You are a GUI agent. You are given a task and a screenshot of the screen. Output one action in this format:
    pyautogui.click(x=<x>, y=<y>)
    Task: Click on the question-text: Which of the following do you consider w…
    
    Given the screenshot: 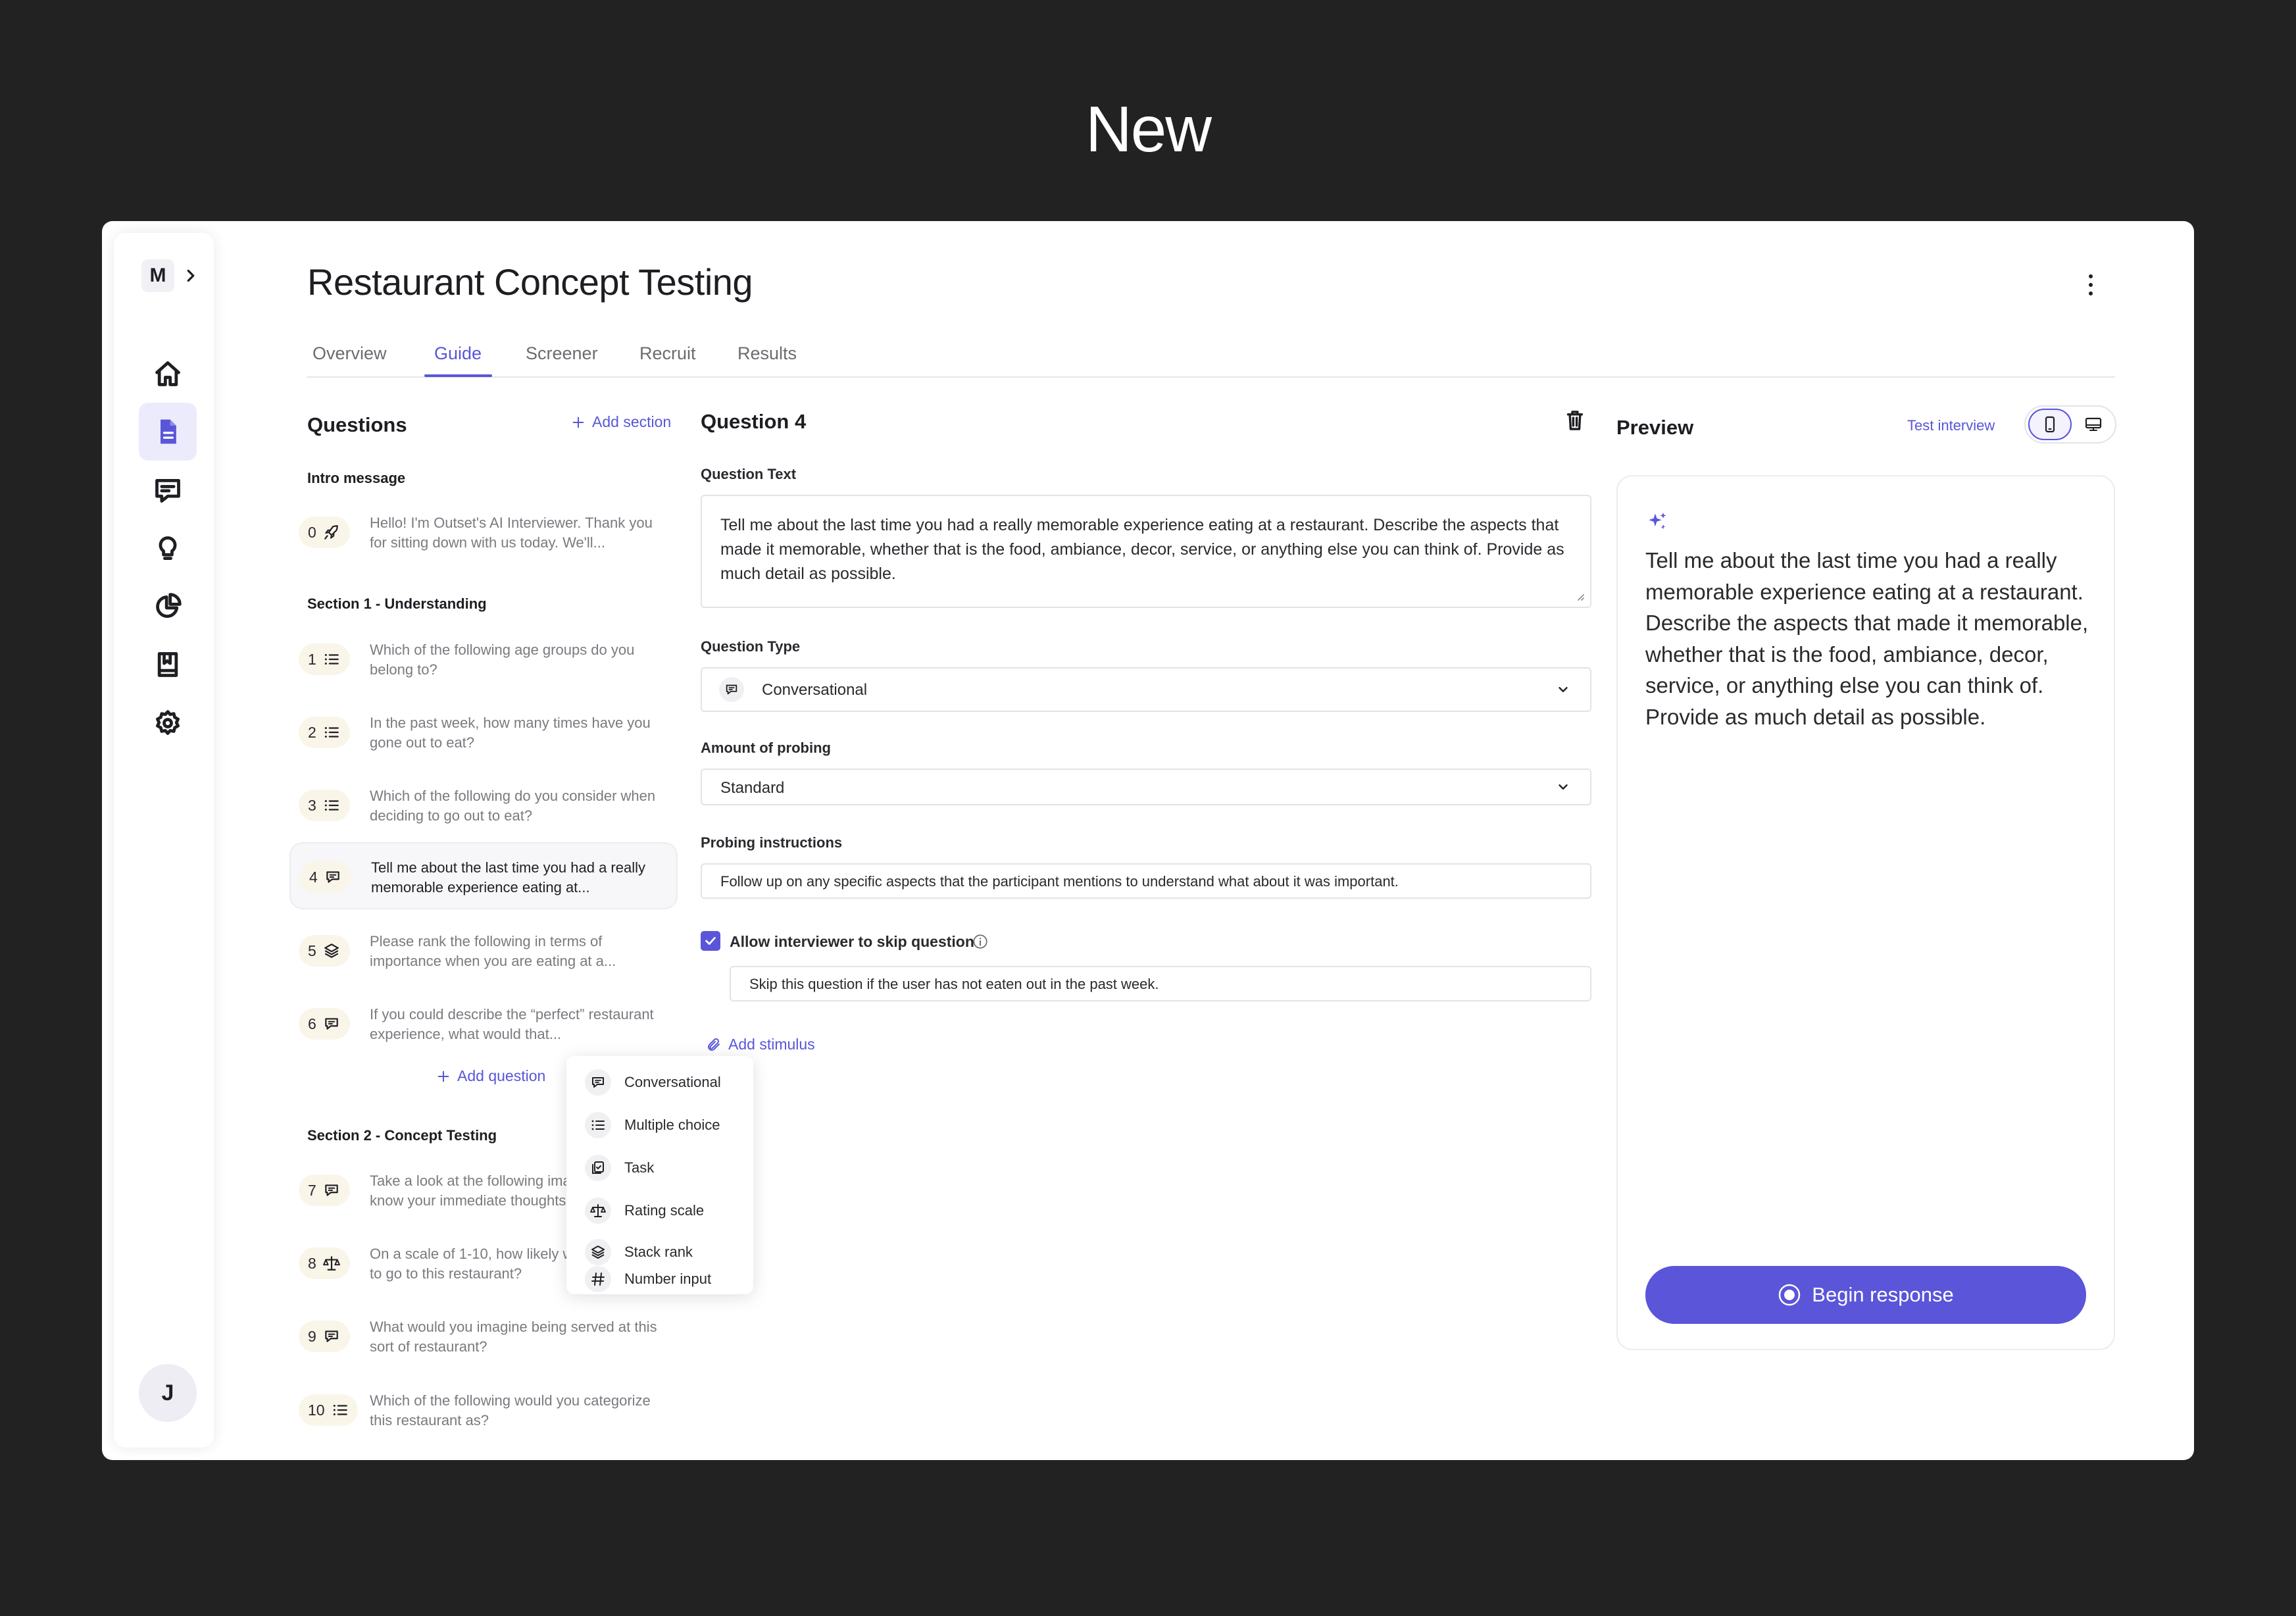 What is the action you would take?
    pyautogui.click(x=513, y=806)
    